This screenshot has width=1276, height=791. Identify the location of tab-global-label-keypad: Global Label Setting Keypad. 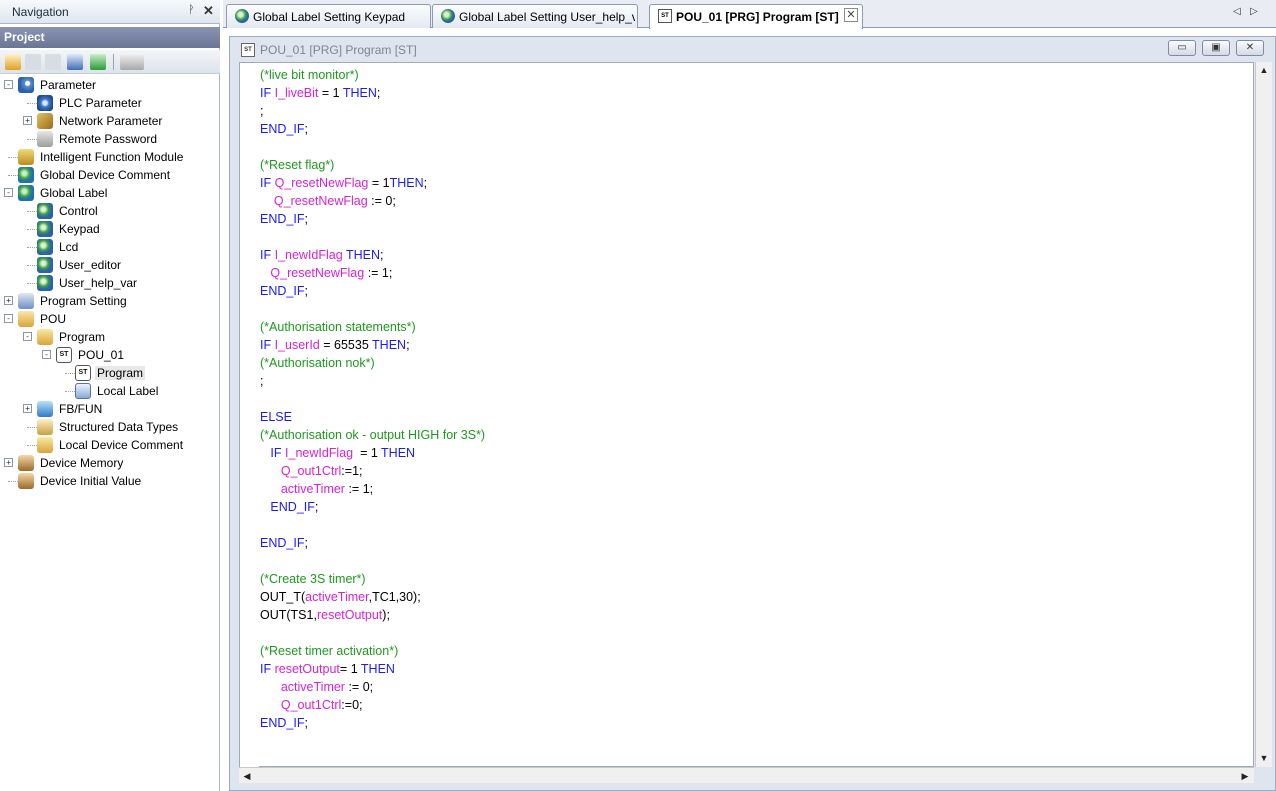
(328, 16).